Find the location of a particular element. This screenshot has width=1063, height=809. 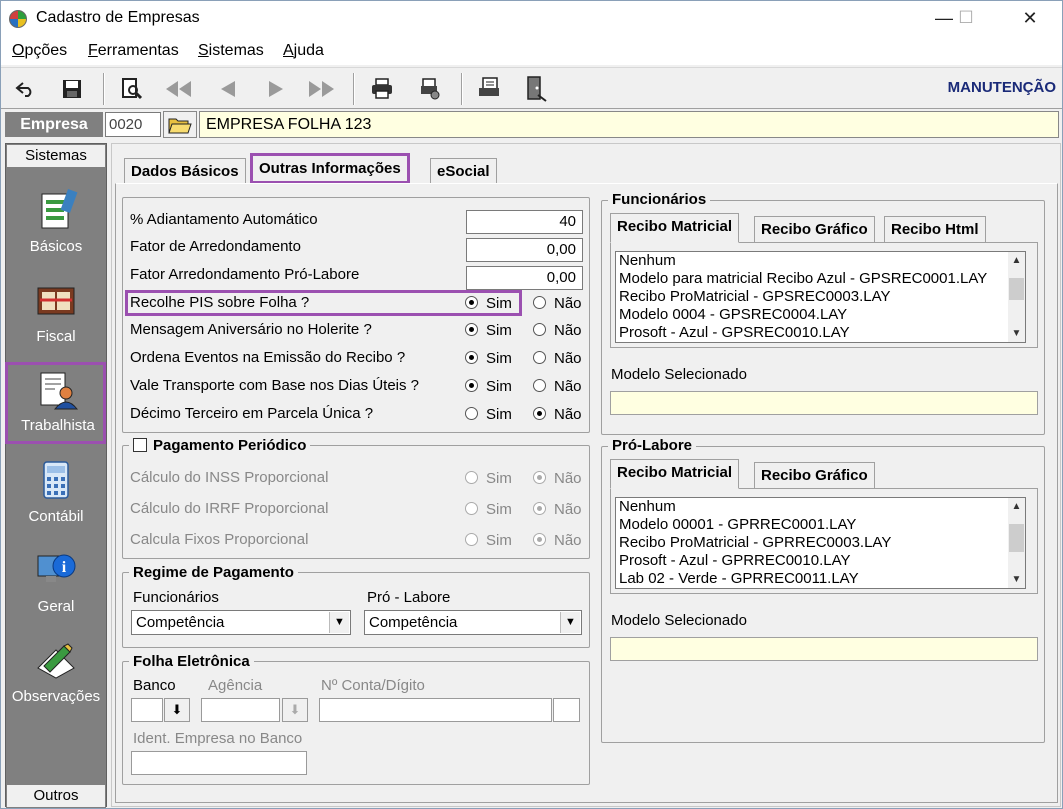

pagamento-periodico-label: Pagamento Periódico is located at coordinates (230, 445).